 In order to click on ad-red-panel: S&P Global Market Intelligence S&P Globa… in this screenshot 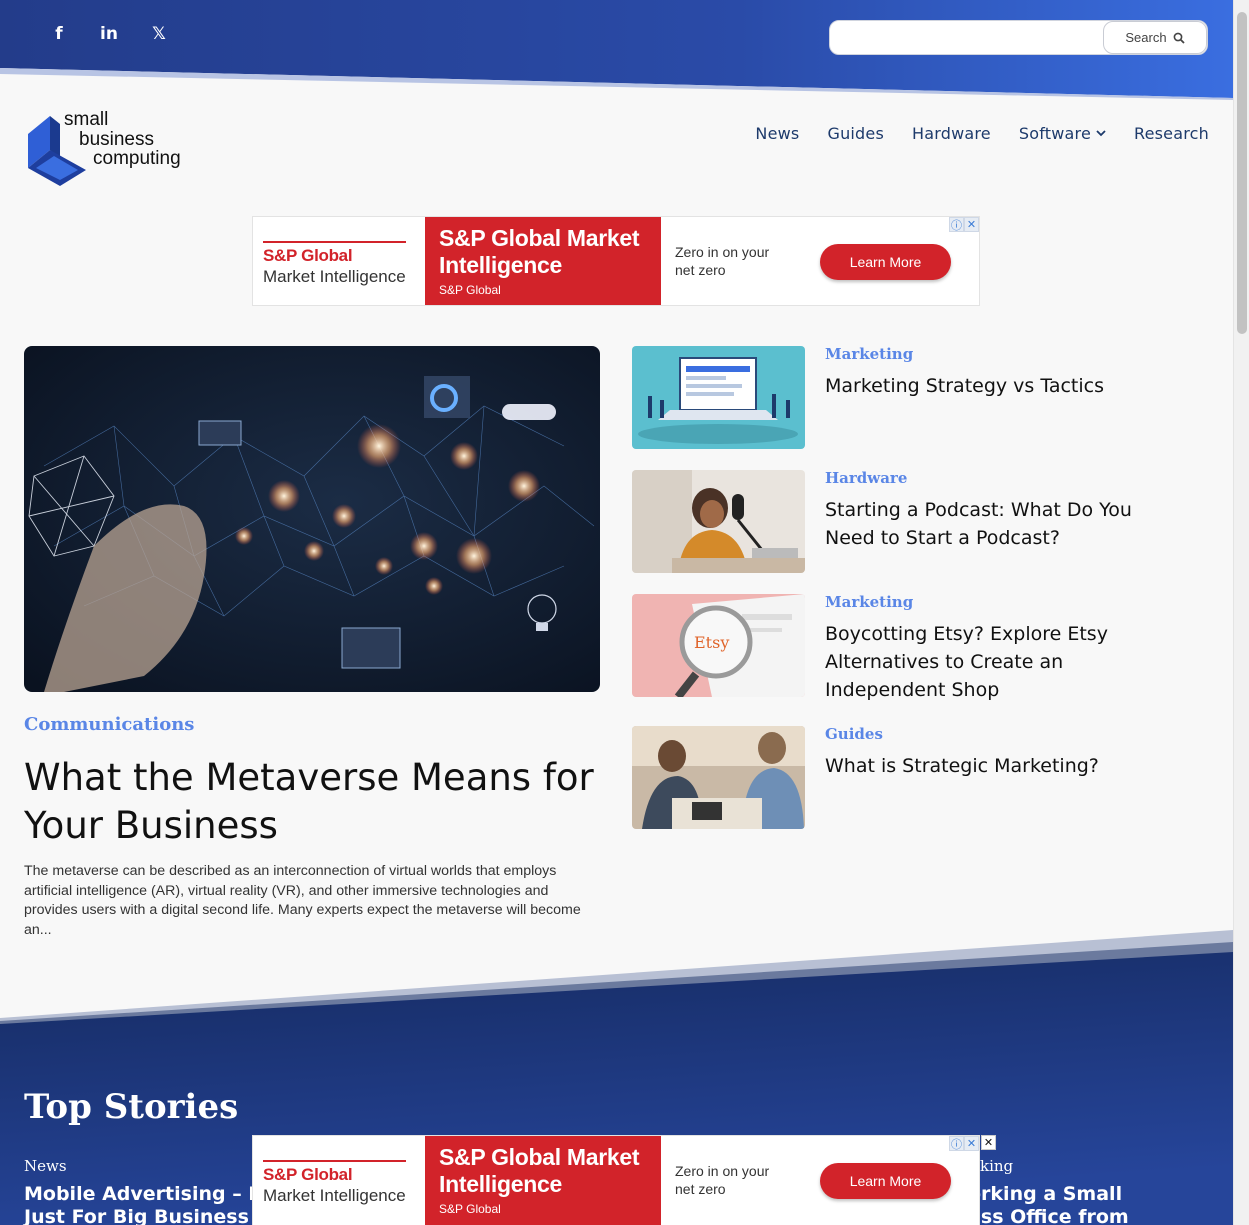, I will do `click(543, 261)`.